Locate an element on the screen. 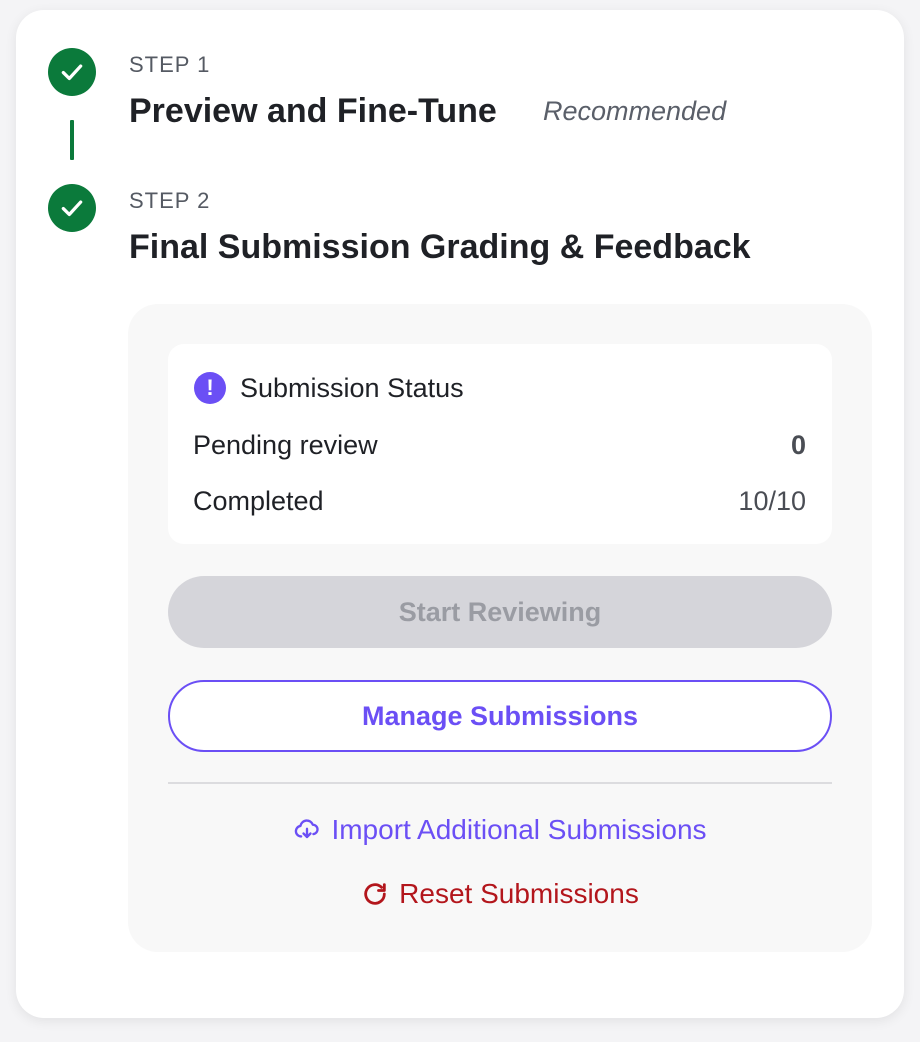  manage-submissions-button: Manage Submissions is located at coordinates (500, 716).